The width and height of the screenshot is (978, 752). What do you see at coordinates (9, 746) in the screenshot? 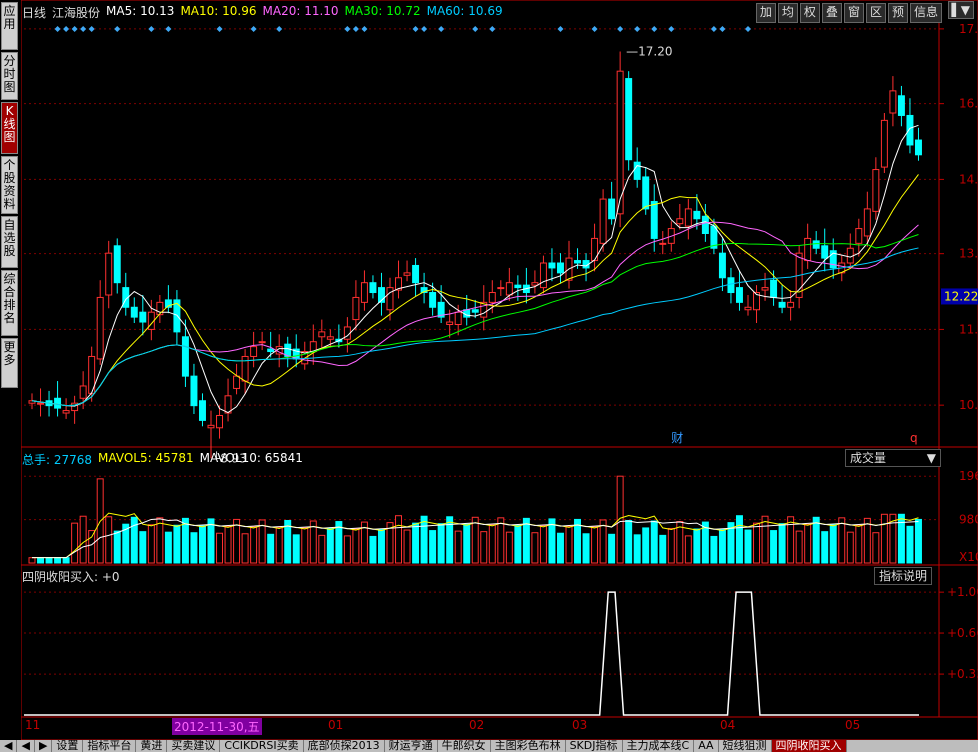
I see `nav-first-icon: ◀` at bounding box center [9, 746].